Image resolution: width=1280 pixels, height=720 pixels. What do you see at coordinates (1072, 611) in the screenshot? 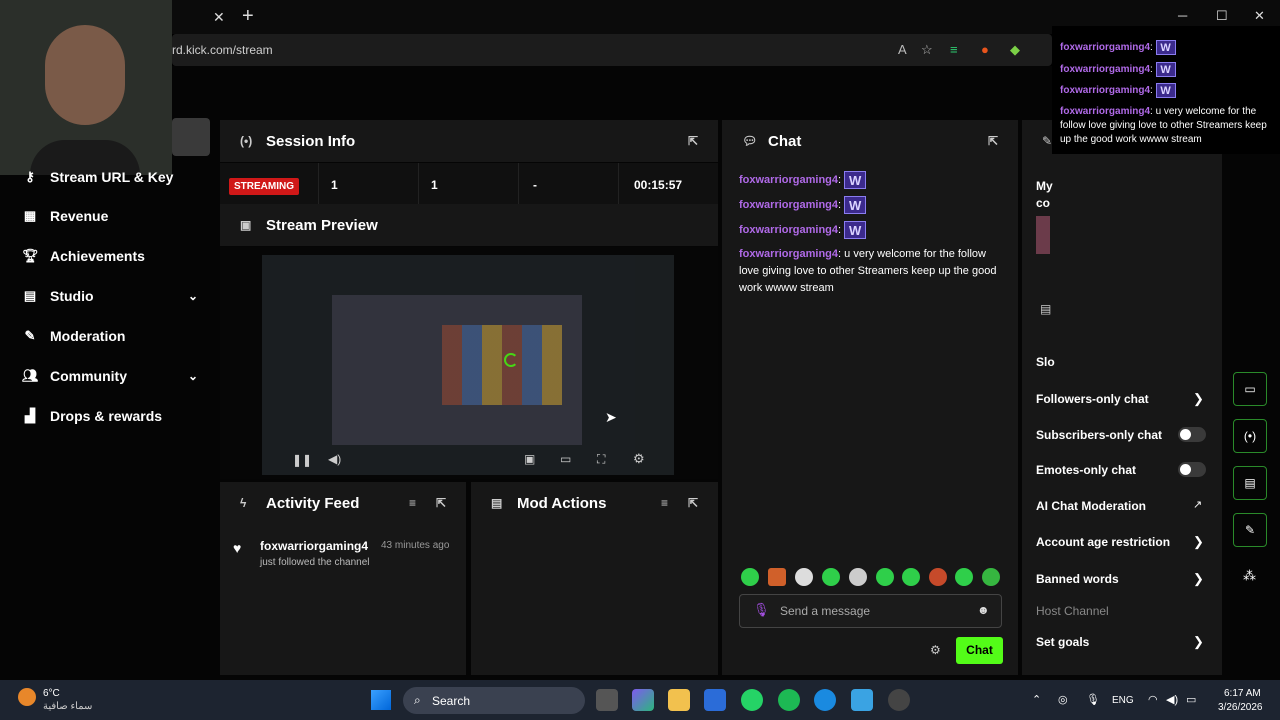
I see `option-host-channel: Host Channel` at bounding box center [1072, 611].